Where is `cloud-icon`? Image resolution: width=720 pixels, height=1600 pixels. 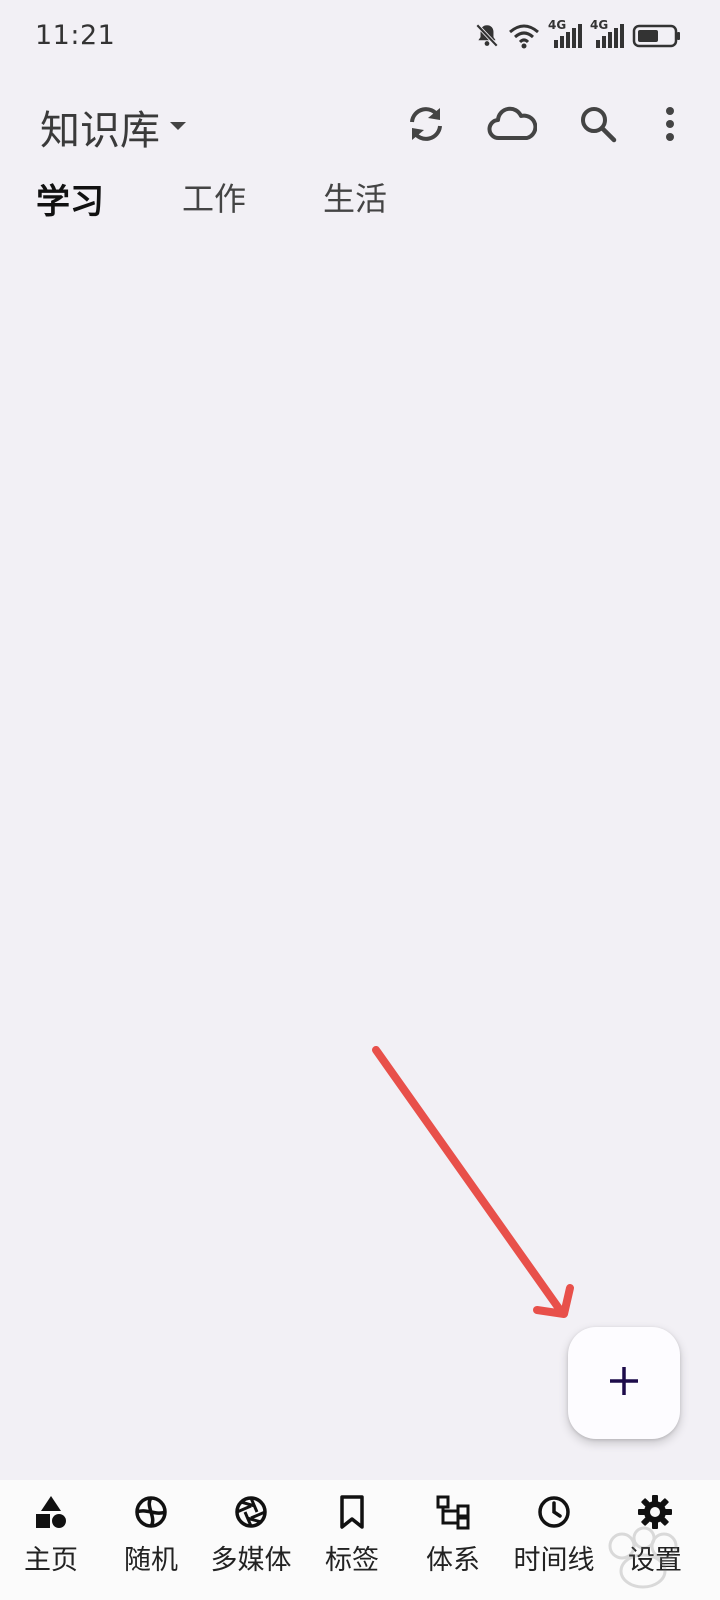
cloud-icon is located at coordinates (512, 126).